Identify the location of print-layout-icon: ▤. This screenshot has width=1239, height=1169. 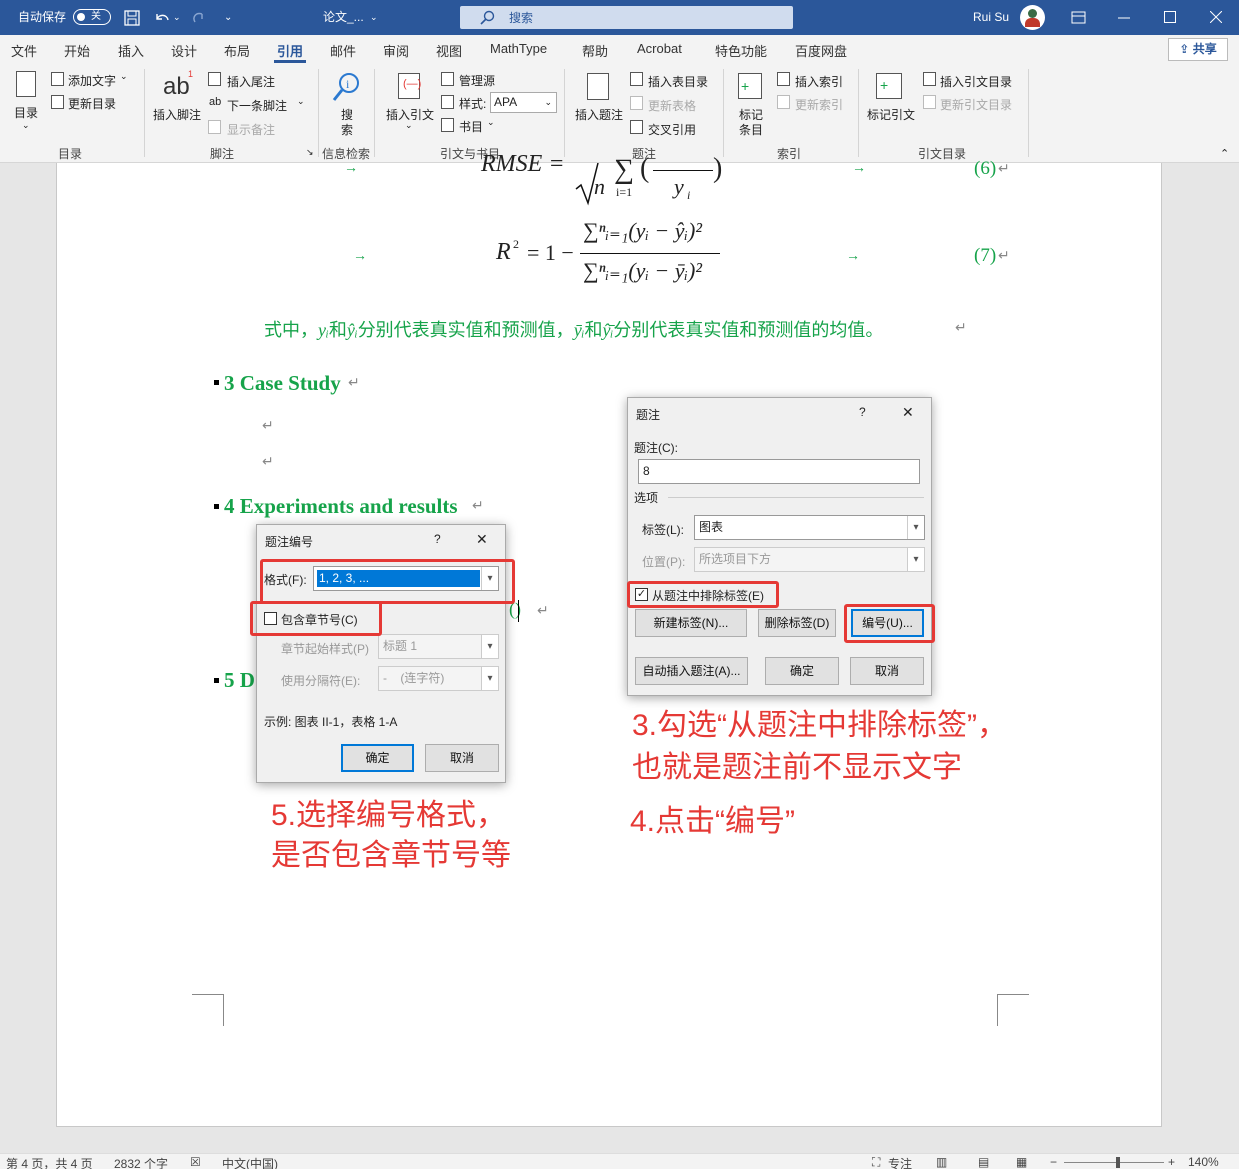
(983, 1162).